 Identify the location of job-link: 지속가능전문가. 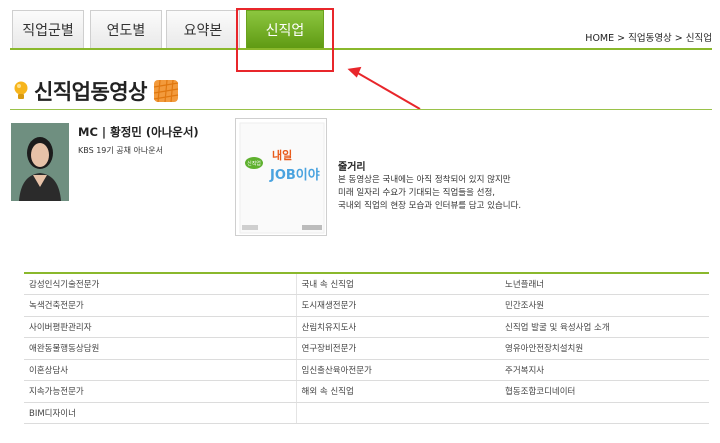
(160, 391).